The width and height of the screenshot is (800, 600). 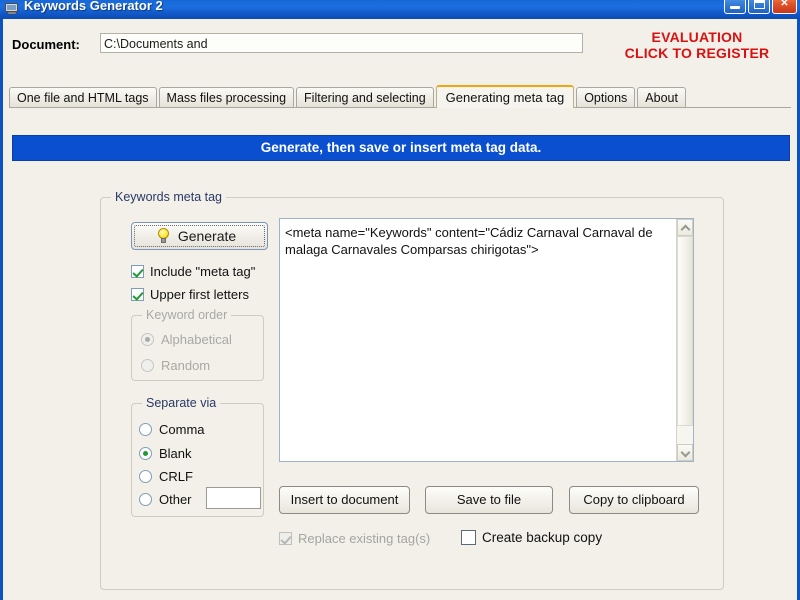 I want to click on document-label: Document:, so click(x=46, y=44).